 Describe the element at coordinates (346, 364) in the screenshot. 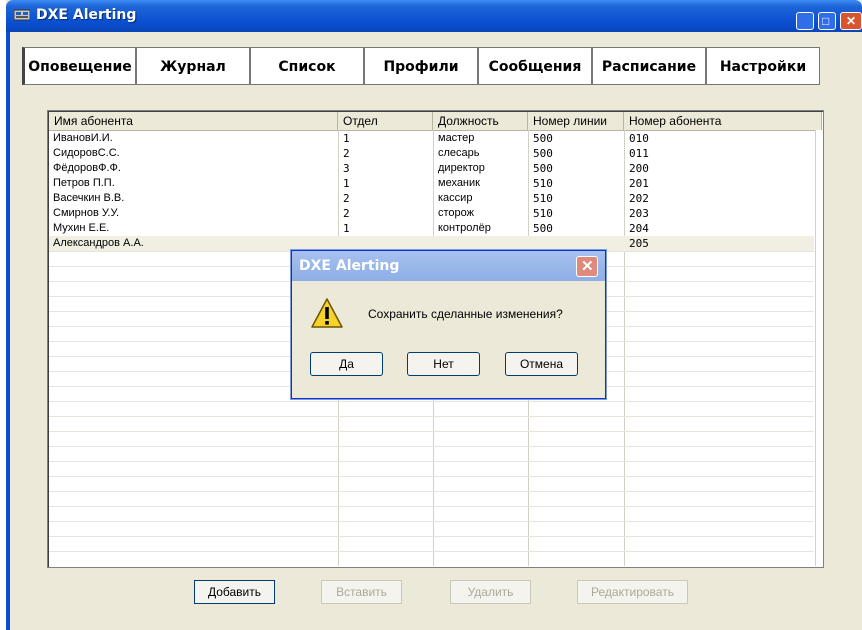

I see `yes-button: Да` at that location.